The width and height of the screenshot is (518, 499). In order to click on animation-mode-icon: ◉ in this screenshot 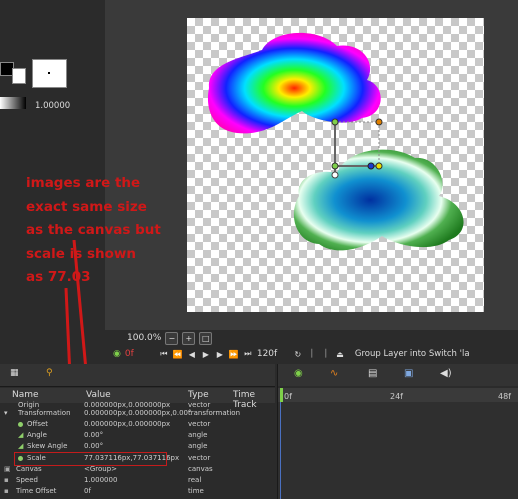, I will do `click(117, 354)`.